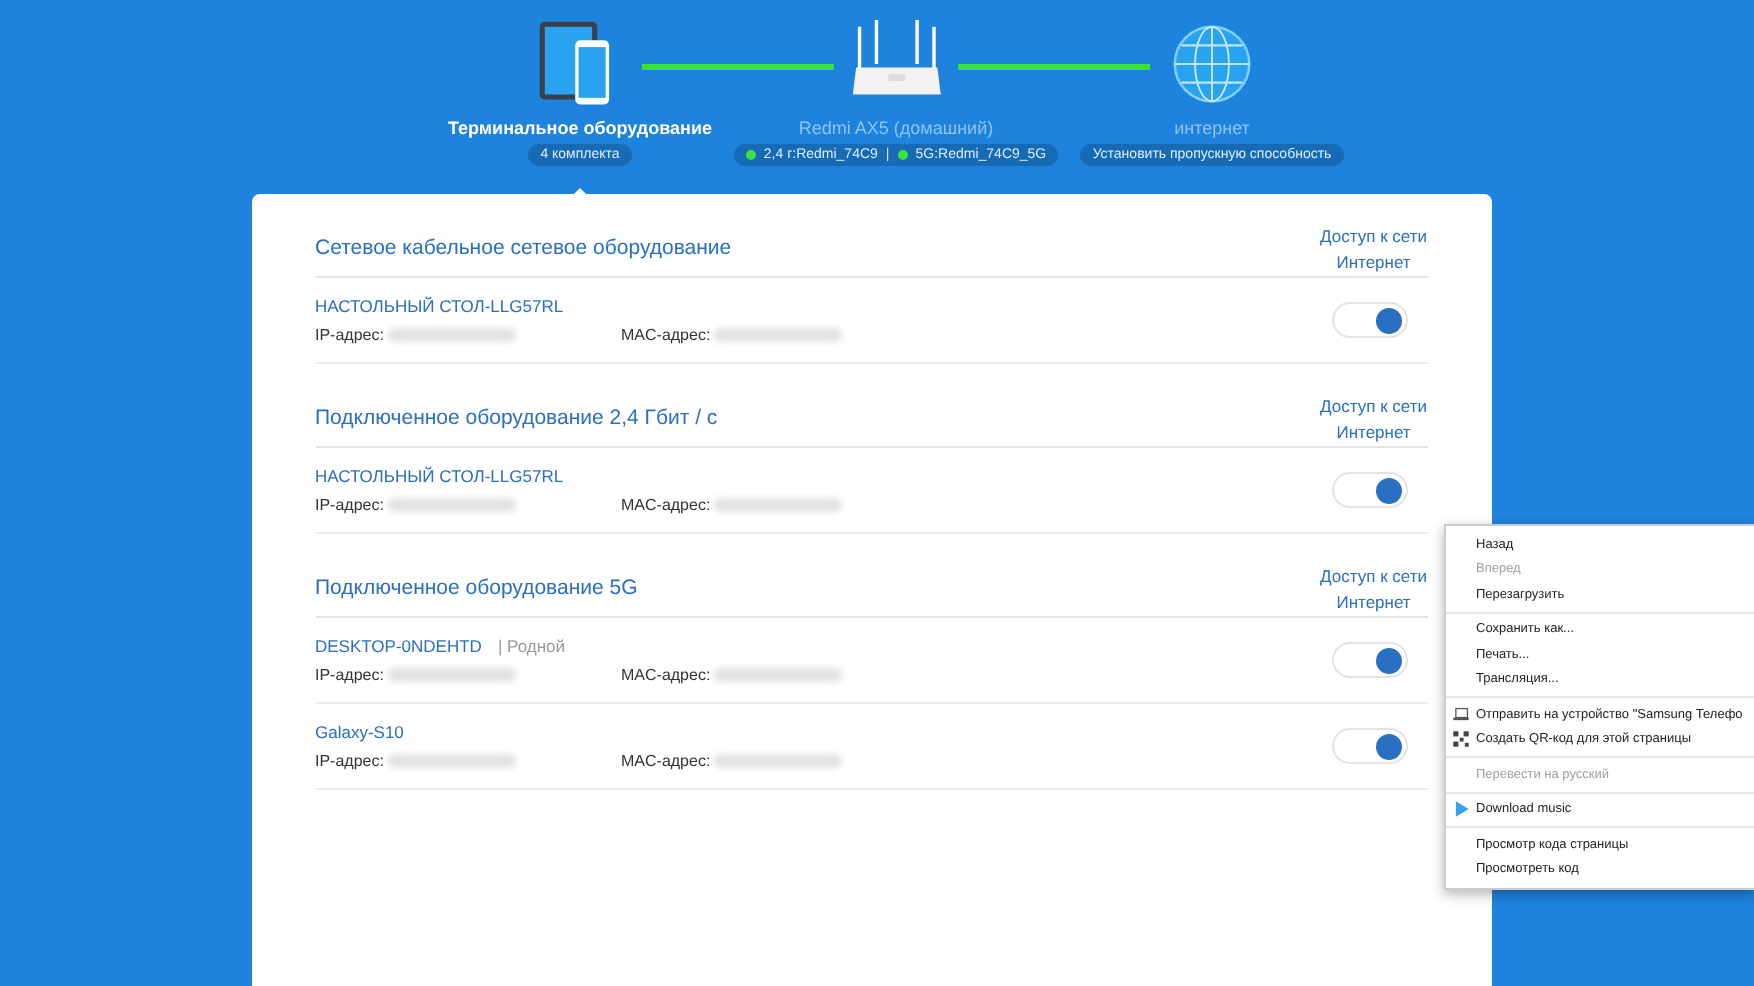 This screenshot has width=1754, height=986. Describe the element at coordinates (1212, 128) in the screenshot. I see `node-title: интернет` at that location.